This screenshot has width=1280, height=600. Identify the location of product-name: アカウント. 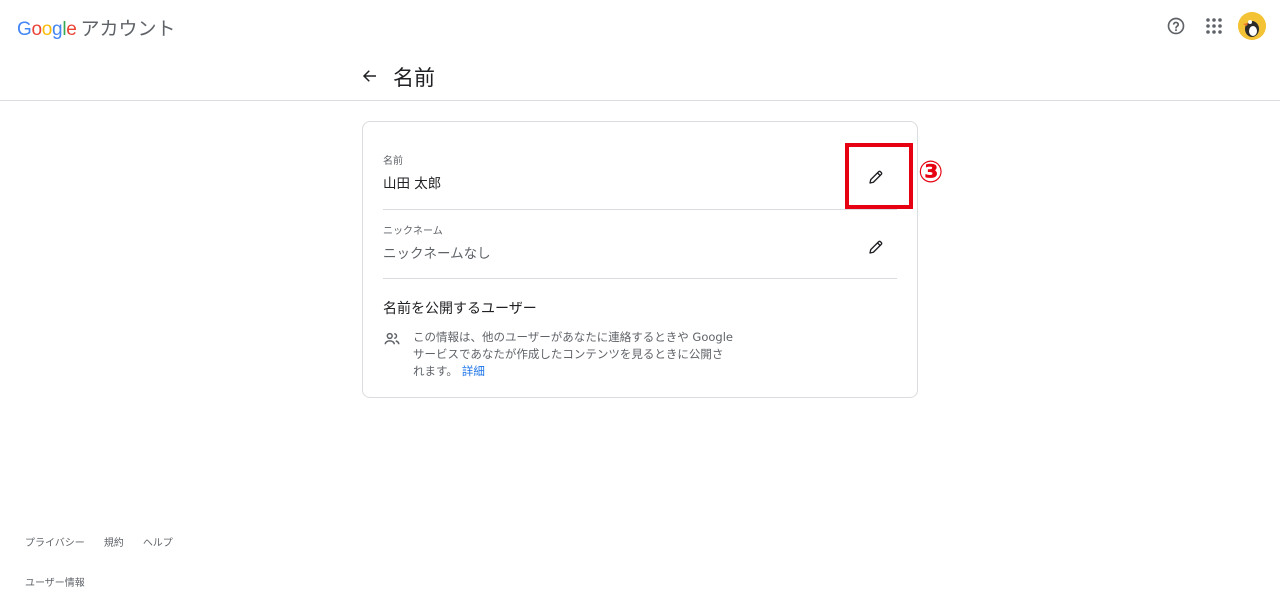
(128, 29).